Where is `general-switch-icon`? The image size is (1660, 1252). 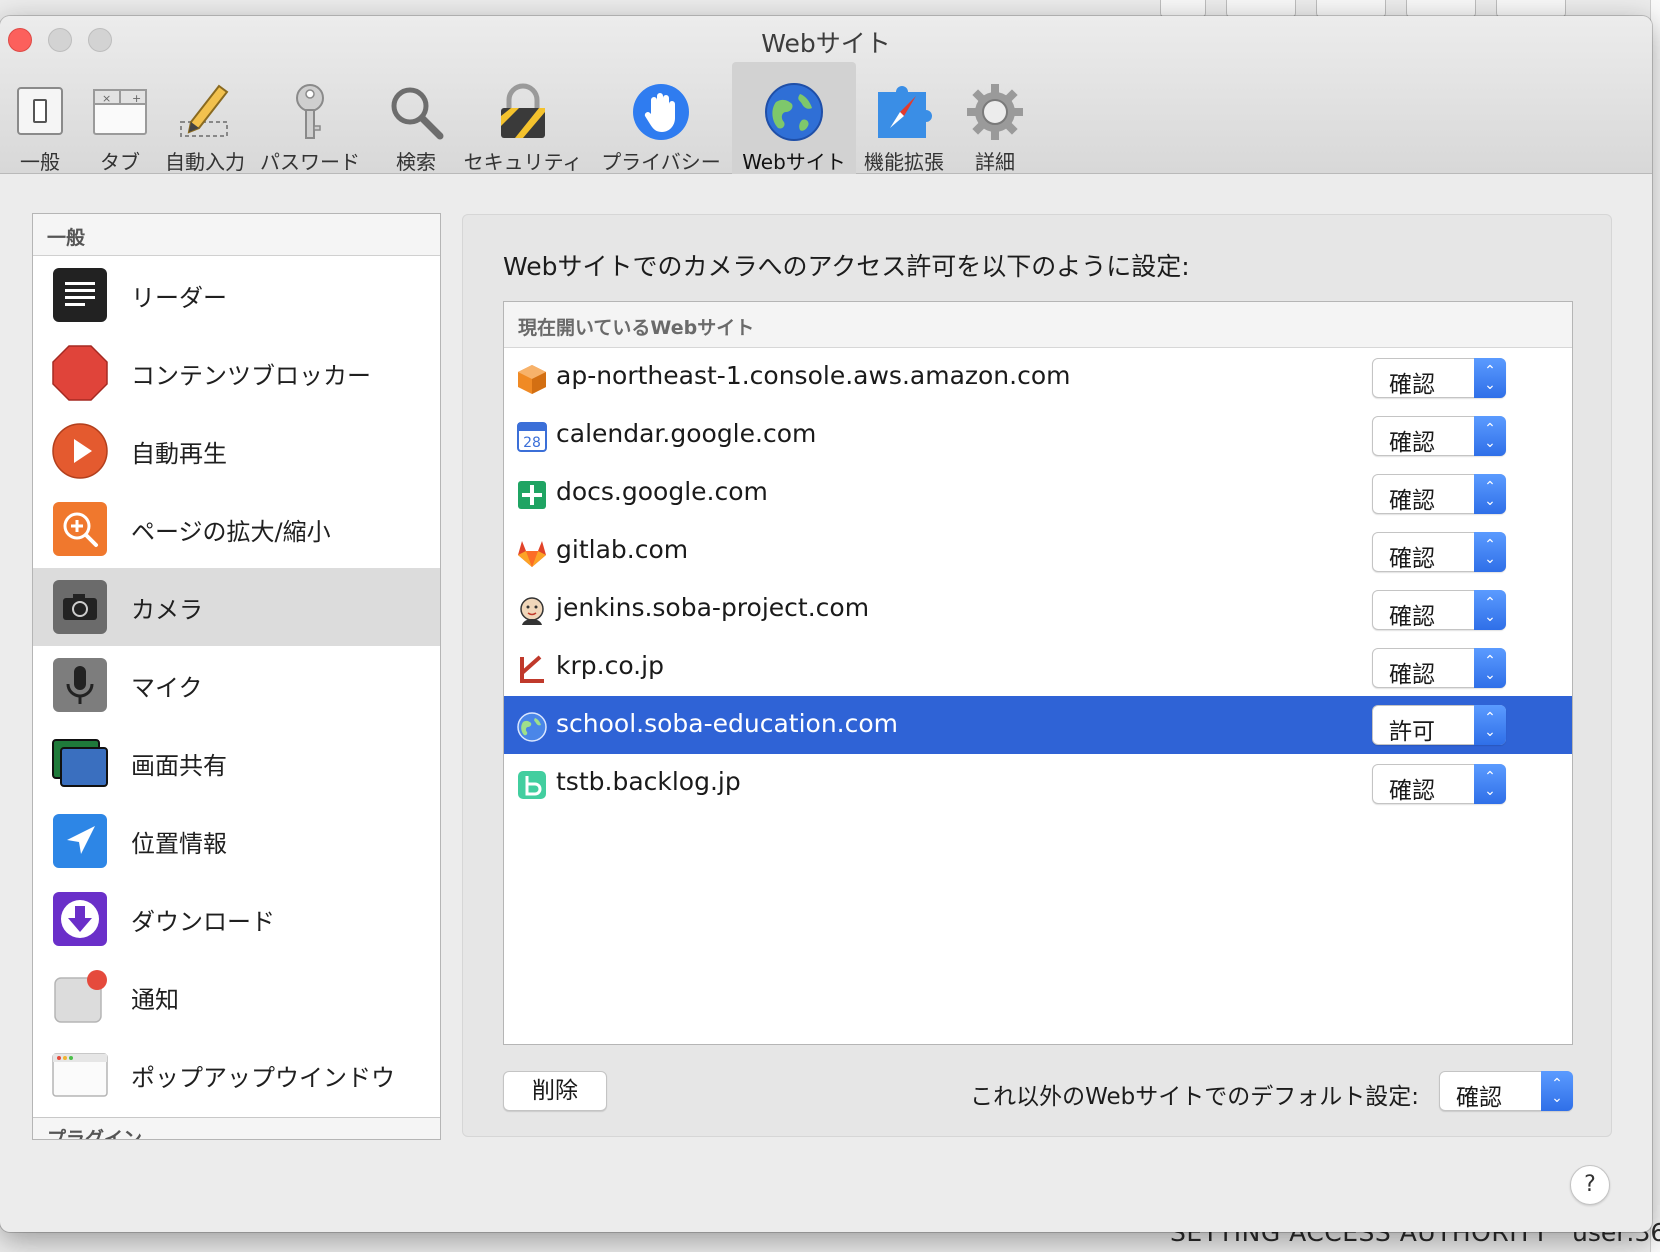
general-switch-icon is located at coordinates (40, 111).